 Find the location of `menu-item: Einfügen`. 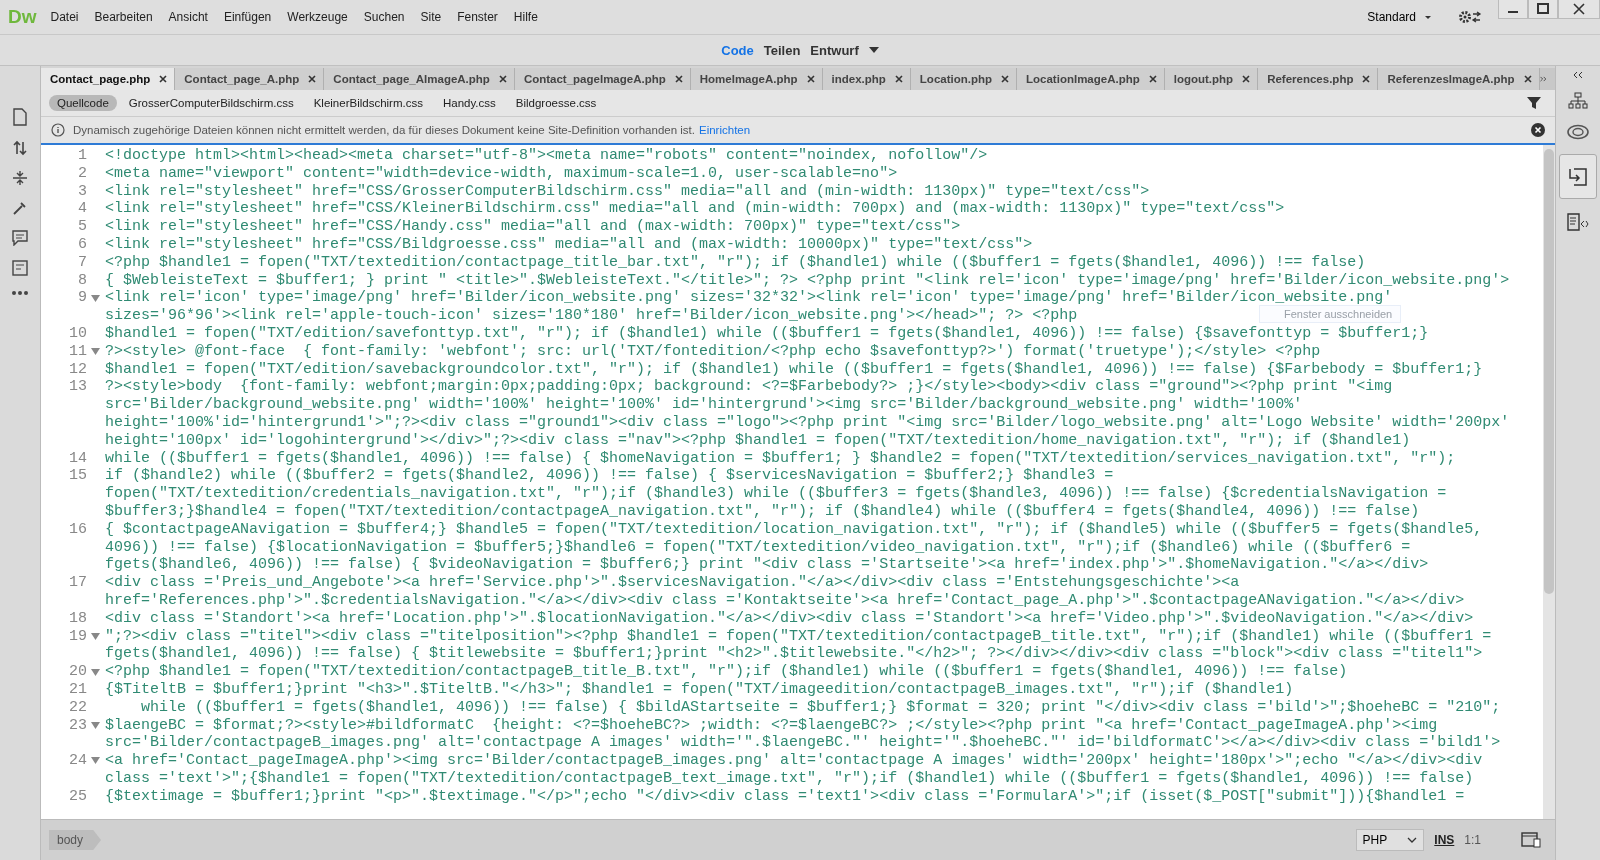

menu-item: Einfügen is located at coordinates (247, 17).